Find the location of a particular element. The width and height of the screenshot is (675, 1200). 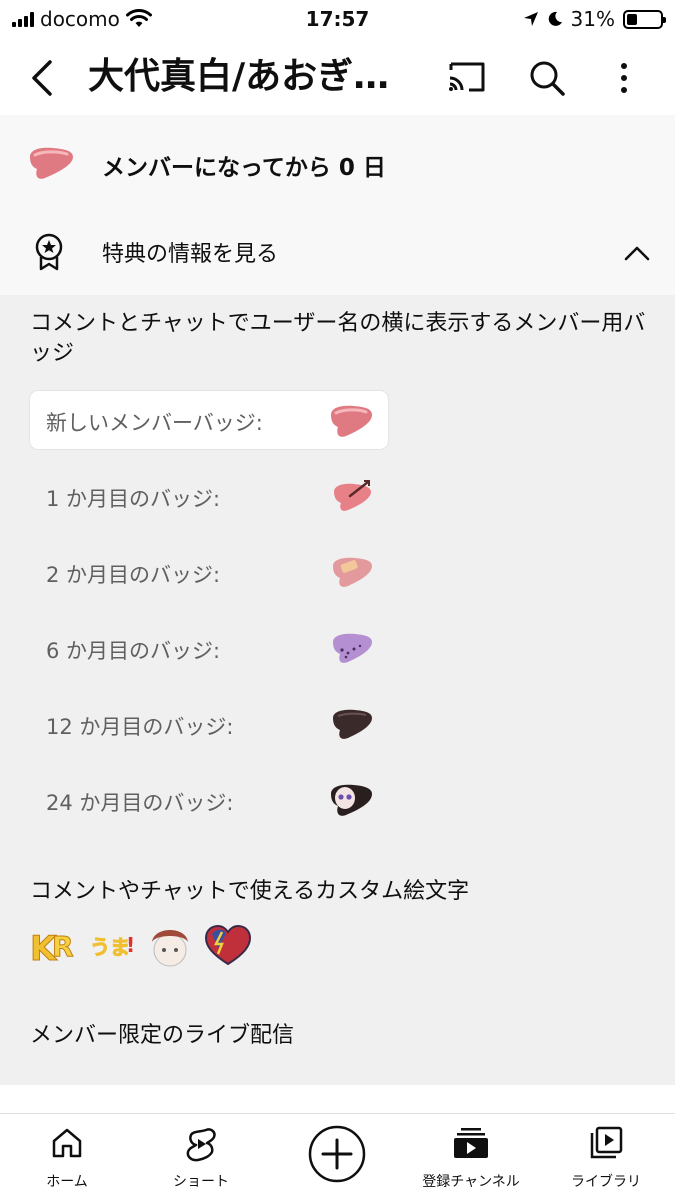

cast-button is located at coordinates (467, 78).